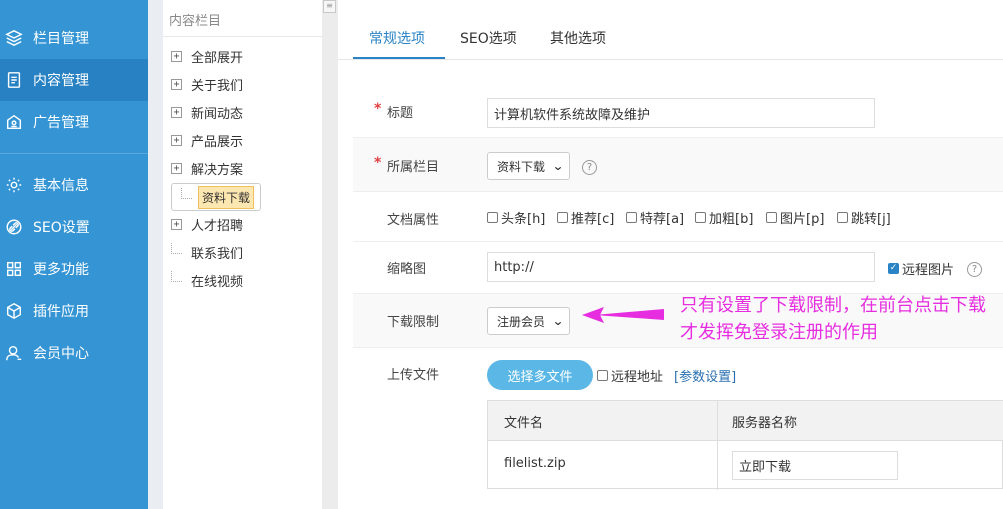 Image resolution: width=1003 pixels, height=509 pixels. What do you see at coordinates (705, 375) in the screenshot?
I see `param-settings-link: [参数设置]` at bounding box center [705, 375].